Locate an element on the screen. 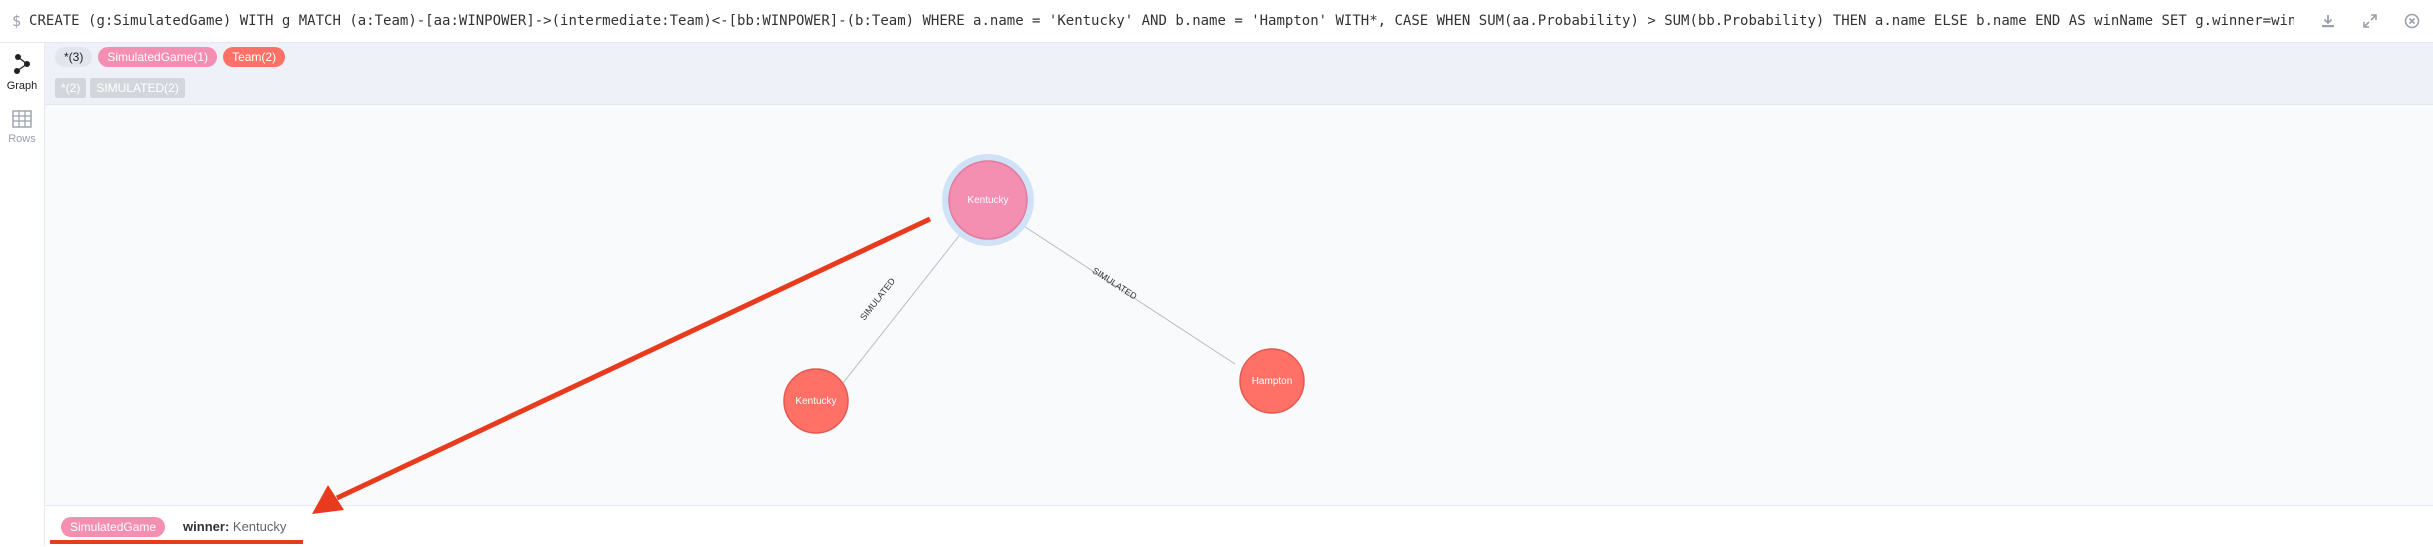  node-team-hampton: Hampton is located at coordinates (1272, 381).